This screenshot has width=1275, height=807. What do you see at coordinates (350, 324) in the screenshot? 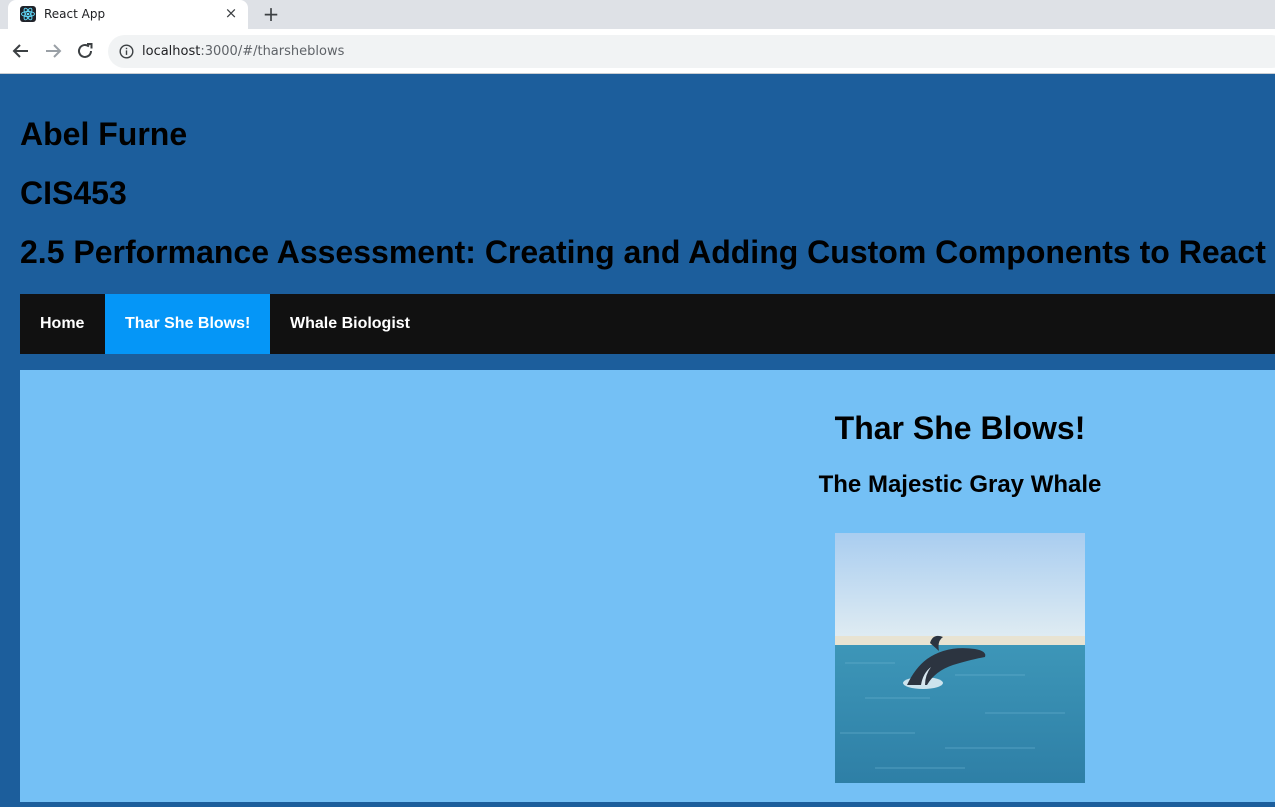
I see `nav-item-whale-biologist: Whale Biologist` at bounding box center [350, 324].